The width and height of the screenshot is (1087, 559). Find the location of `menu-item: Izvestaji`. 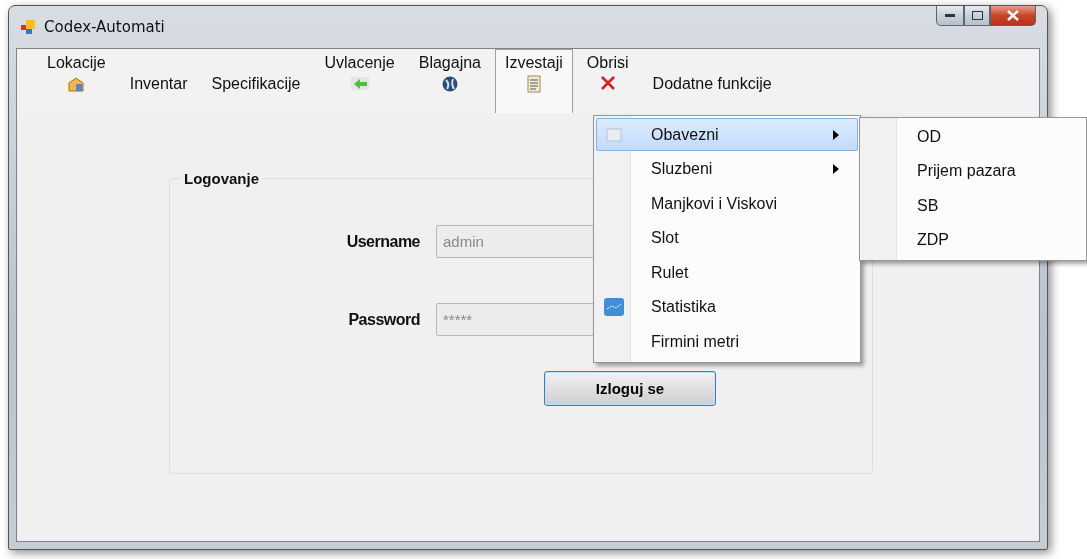

menu-item: Izvestaji is located at coordinates (534, 81).